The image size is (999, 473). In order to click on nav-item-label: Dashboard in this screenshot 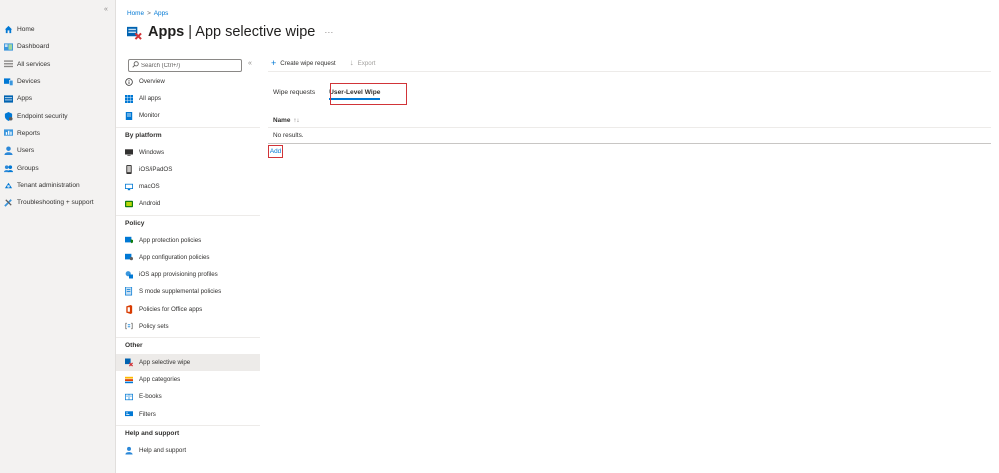, I will do `click(33, 47)`.